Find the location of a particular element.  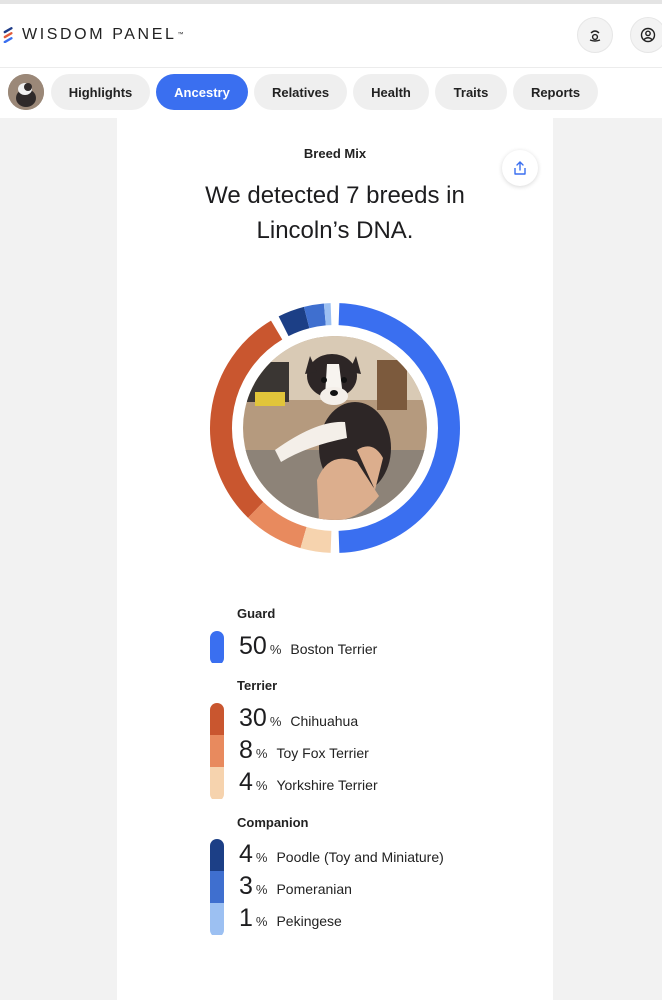

breed-percent: 1 is located at coordinates (246, 918).